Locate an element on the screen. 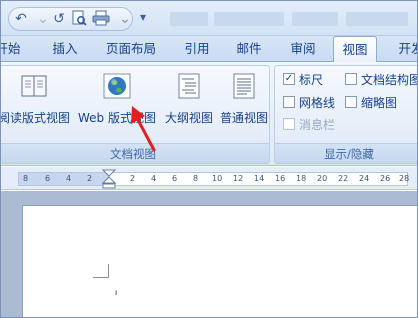  ruler-checkbox: ✓ 标尺 is located at coordinates (303, 79).